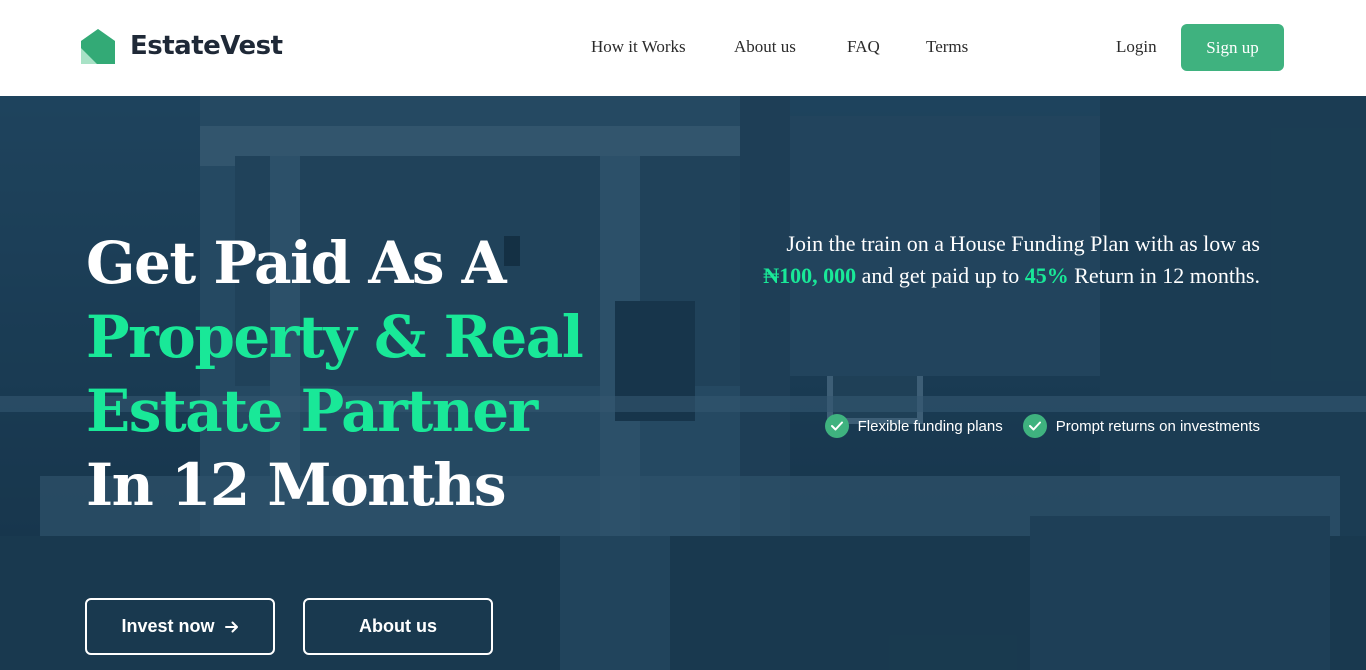 The width and height of the screenshot is (1366, 670). I want to click on feature-label: Prompt returns on investments, so click(1157, 426).